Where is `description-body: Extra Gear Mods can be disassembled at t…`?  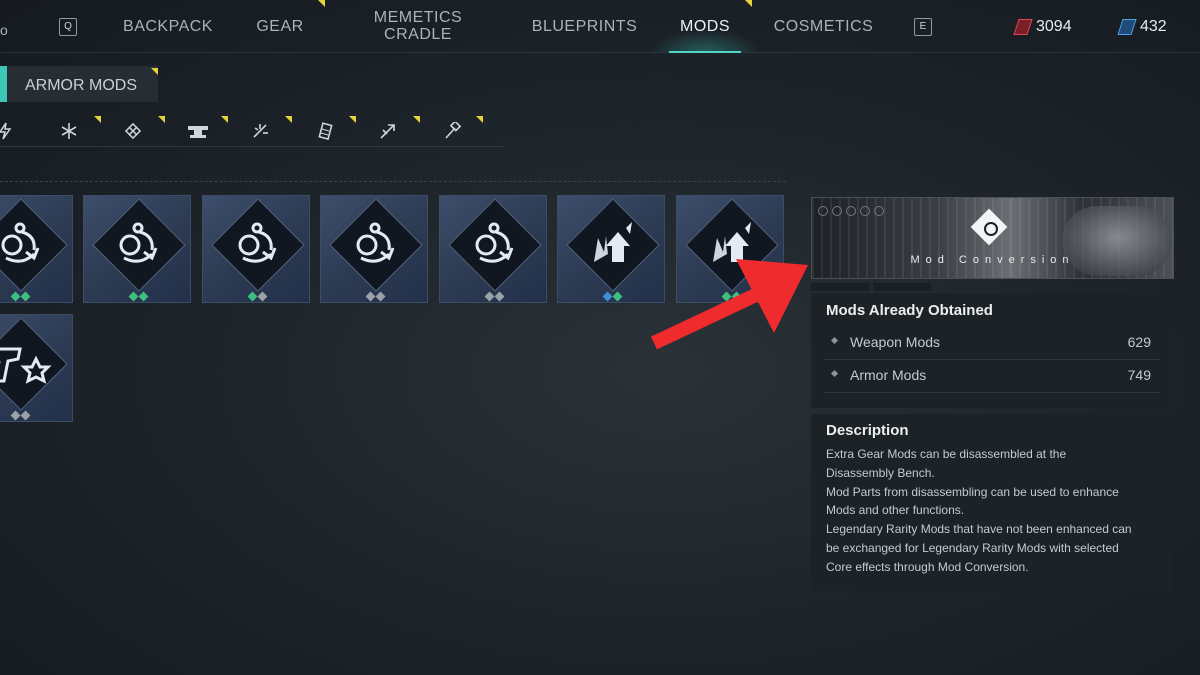 description-body: Extra Gear Mods can be disassembled at t… is located at coordinates (996, 511).